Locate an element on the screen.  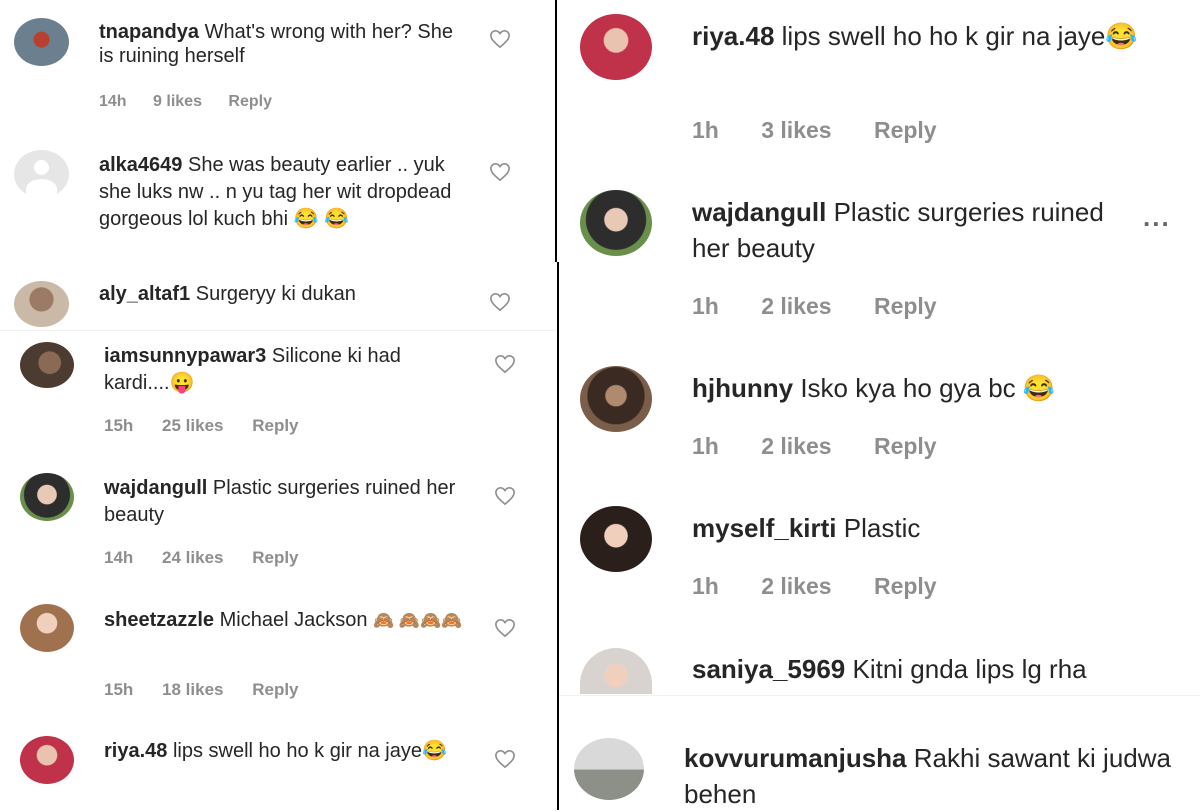
laughing-emoji-icon: 😂 😂 is located at coordinates (321, 219).